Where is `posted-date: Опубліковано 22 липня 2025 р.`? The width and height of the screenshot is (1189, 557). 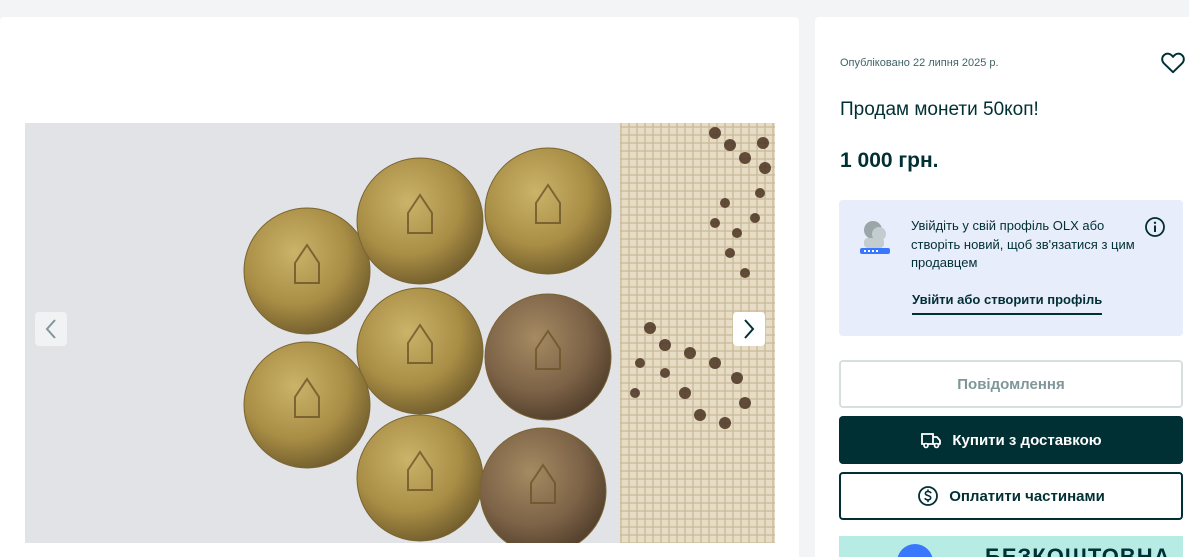 posted-date: Опубліковано 22 липня 2025 р. is located at coordinates (919, 63).